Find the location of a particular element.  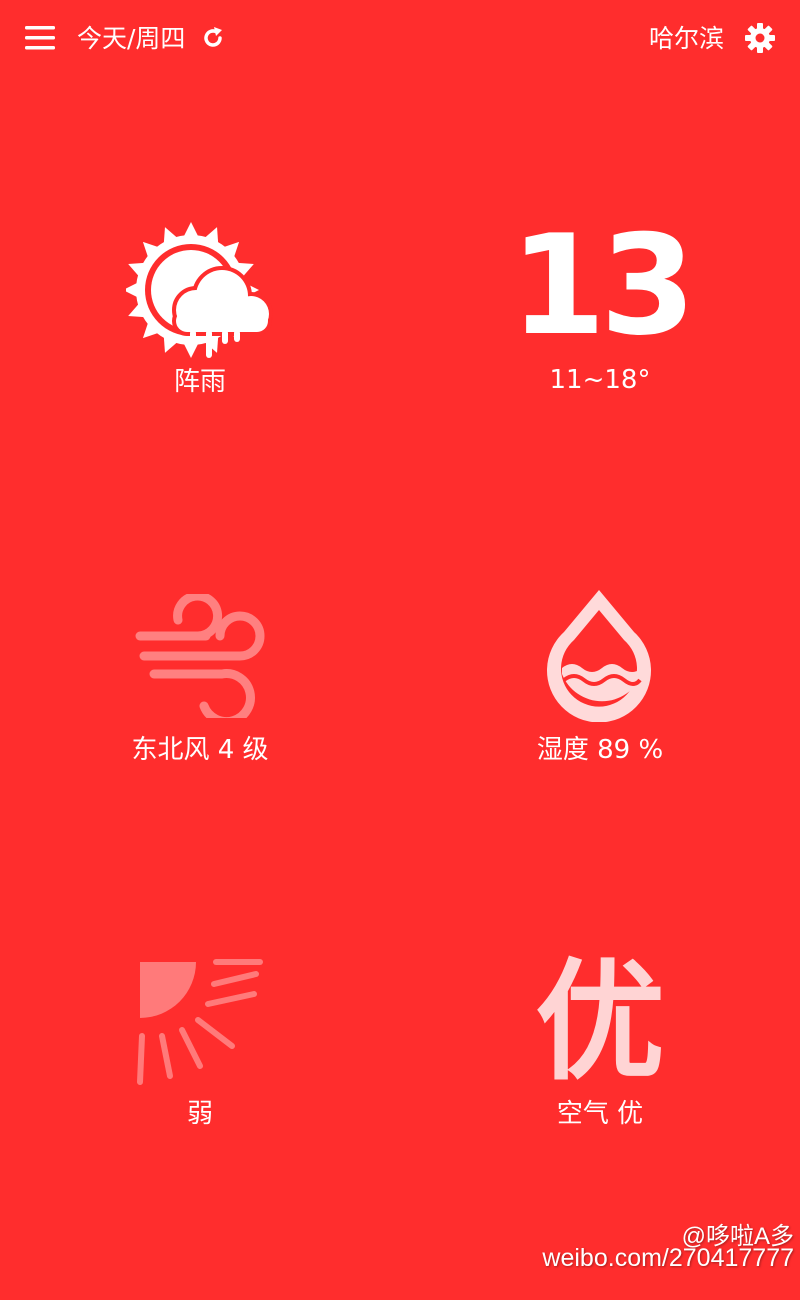

condition-label: 阵雨 is located at coordinates (199, 382).